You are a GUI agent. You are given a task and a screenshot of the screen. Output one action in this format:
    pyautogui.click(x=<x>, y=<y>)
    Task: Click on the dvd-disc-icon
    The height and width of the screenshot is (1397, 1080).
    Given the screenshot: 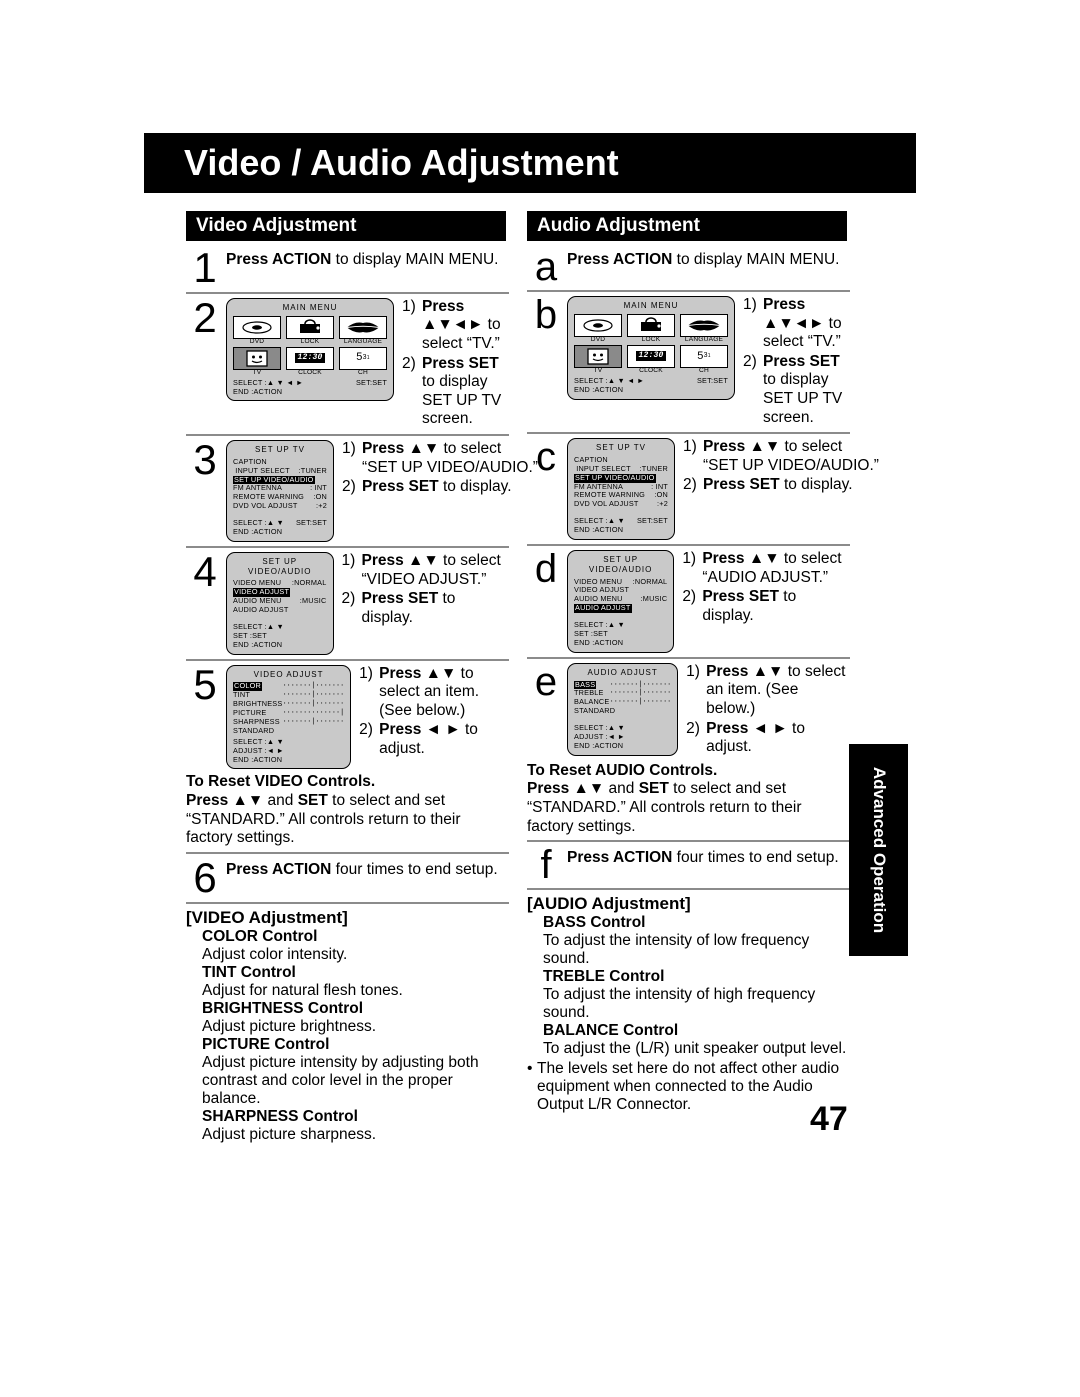 What is the action you would take?
    pyautogui.click(x=598, y=325)
    